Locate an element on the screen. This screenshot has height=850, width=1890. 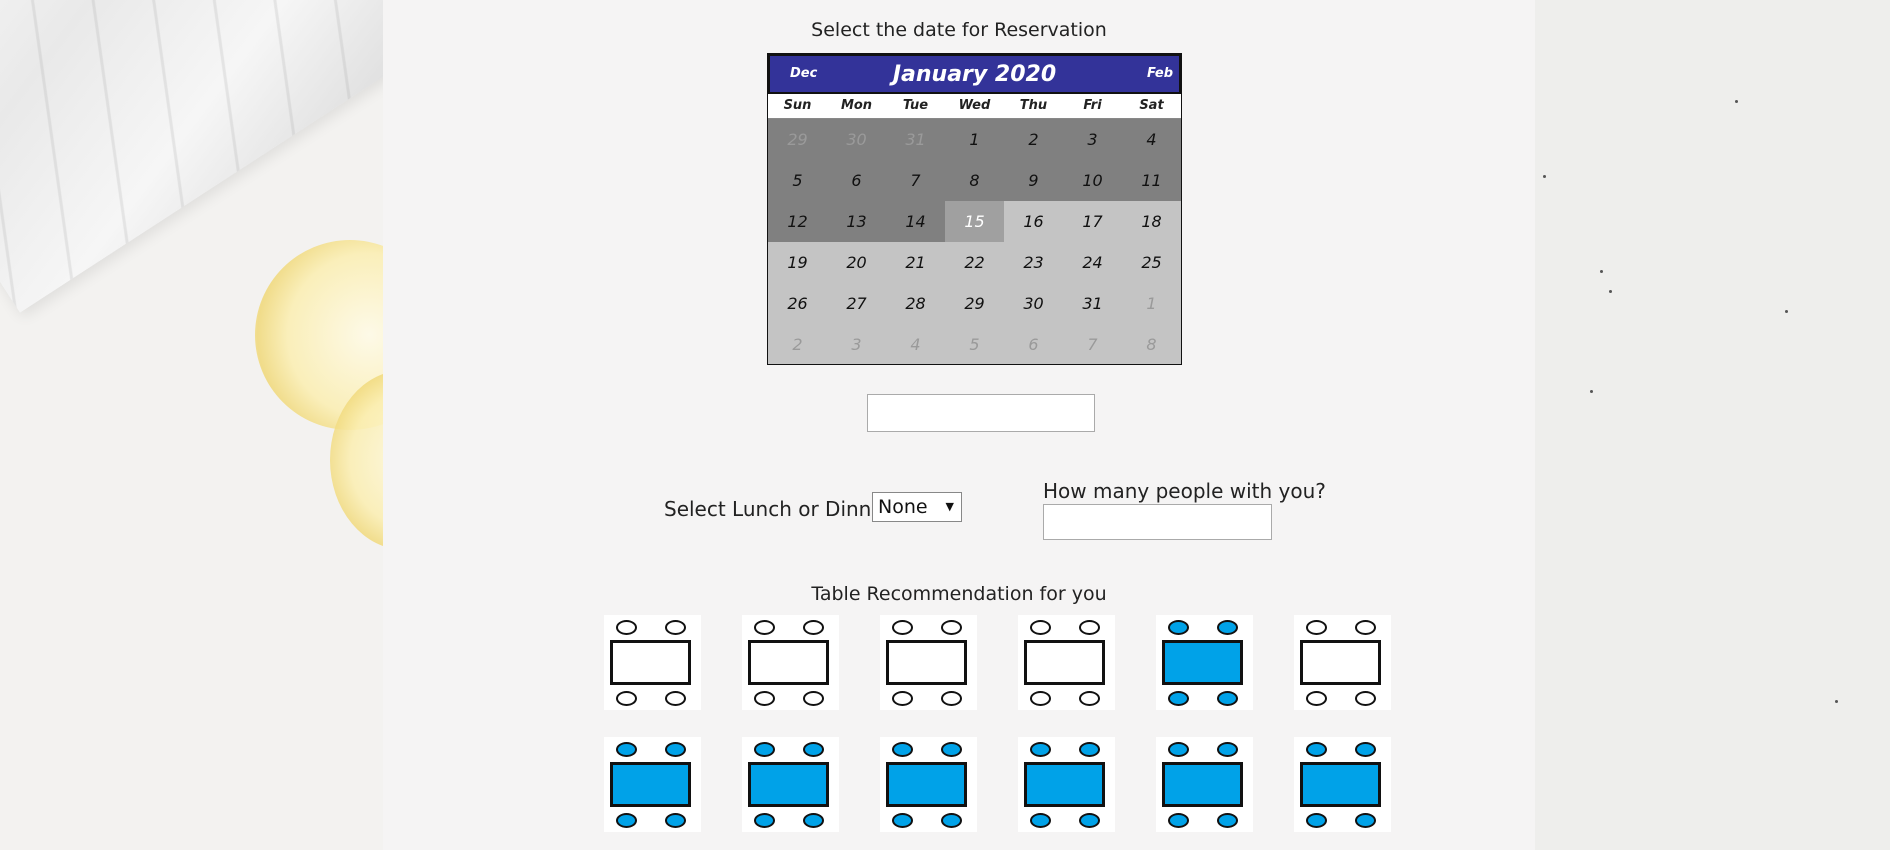
weekday-label: Fri is located at coordinates (1092, 105).